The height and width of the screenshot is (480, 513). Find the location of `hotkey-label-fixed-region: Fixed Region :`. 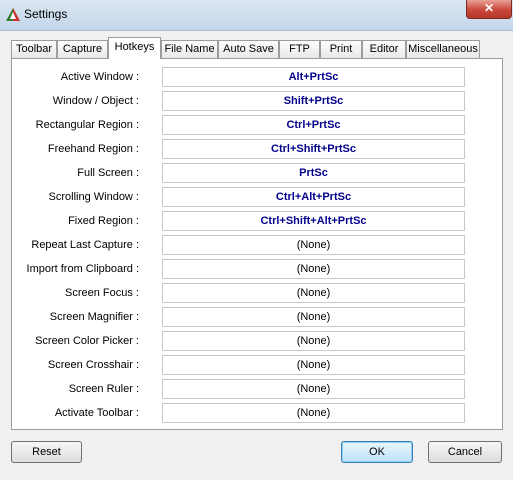

hotkey-label-fixed-region: Fixed Region : is located at coordinates (103, 221).